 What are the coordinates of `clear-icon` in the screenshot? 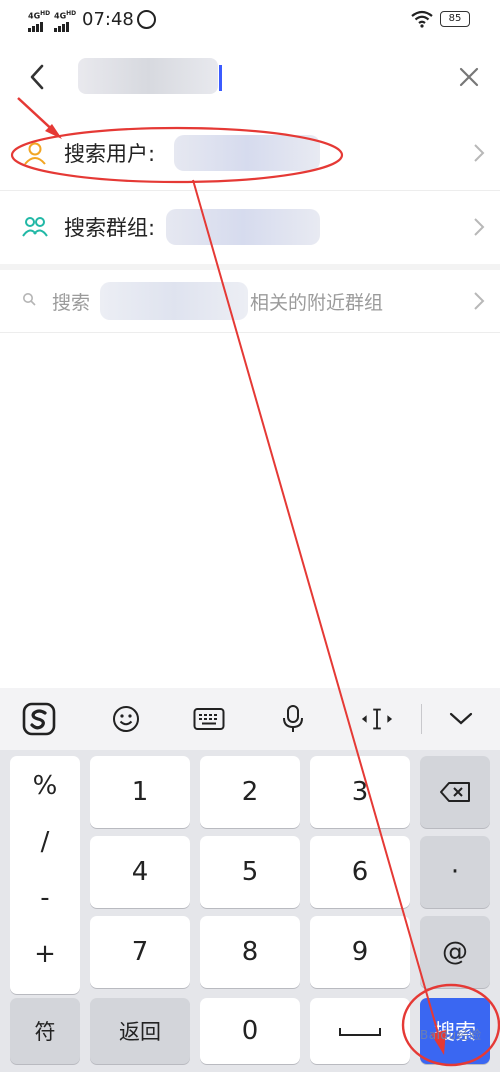 It's located at (469, 77).